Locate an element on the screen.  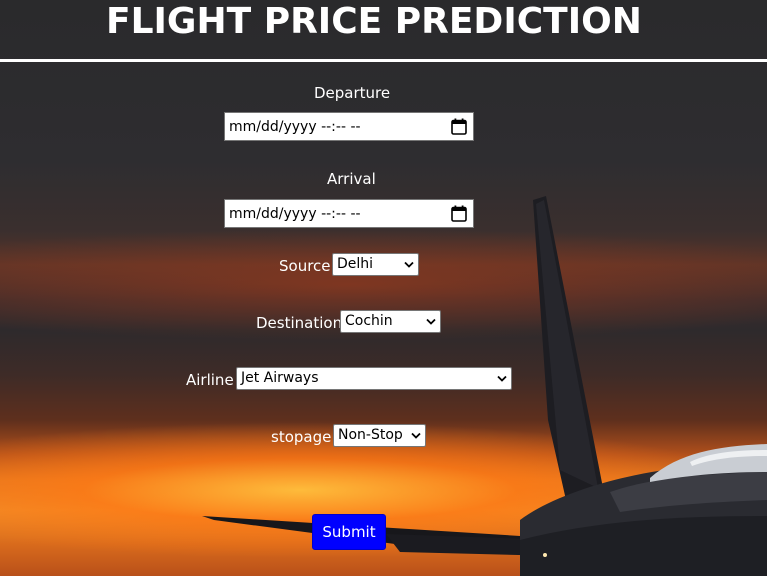
departure-datetime-input: mm/dd/yyyy --:-- -- is located at coordinates (349, 126).